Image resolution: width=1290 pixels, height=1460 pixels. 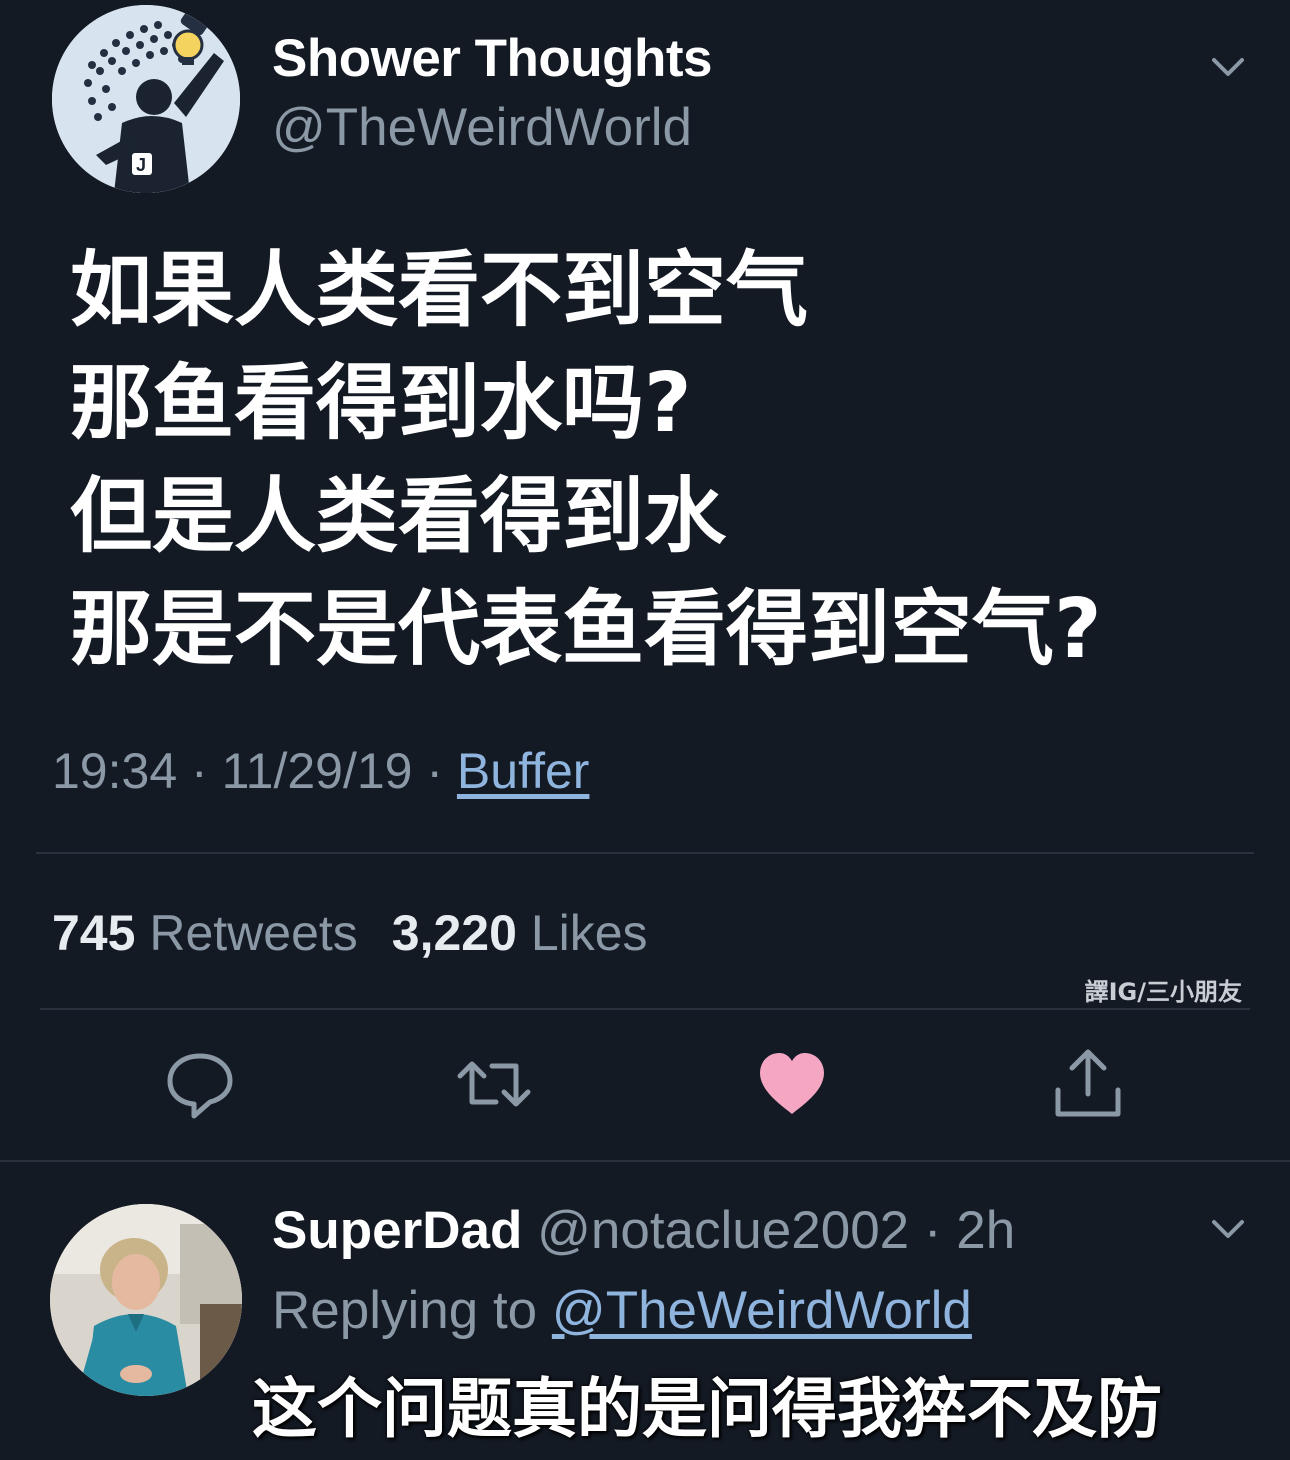 What do you see at coordinates (762, 1310) in the screenshot?
I see `replying-to-mention: @TheWeirdWorld` at bounding box center [762, 1310].